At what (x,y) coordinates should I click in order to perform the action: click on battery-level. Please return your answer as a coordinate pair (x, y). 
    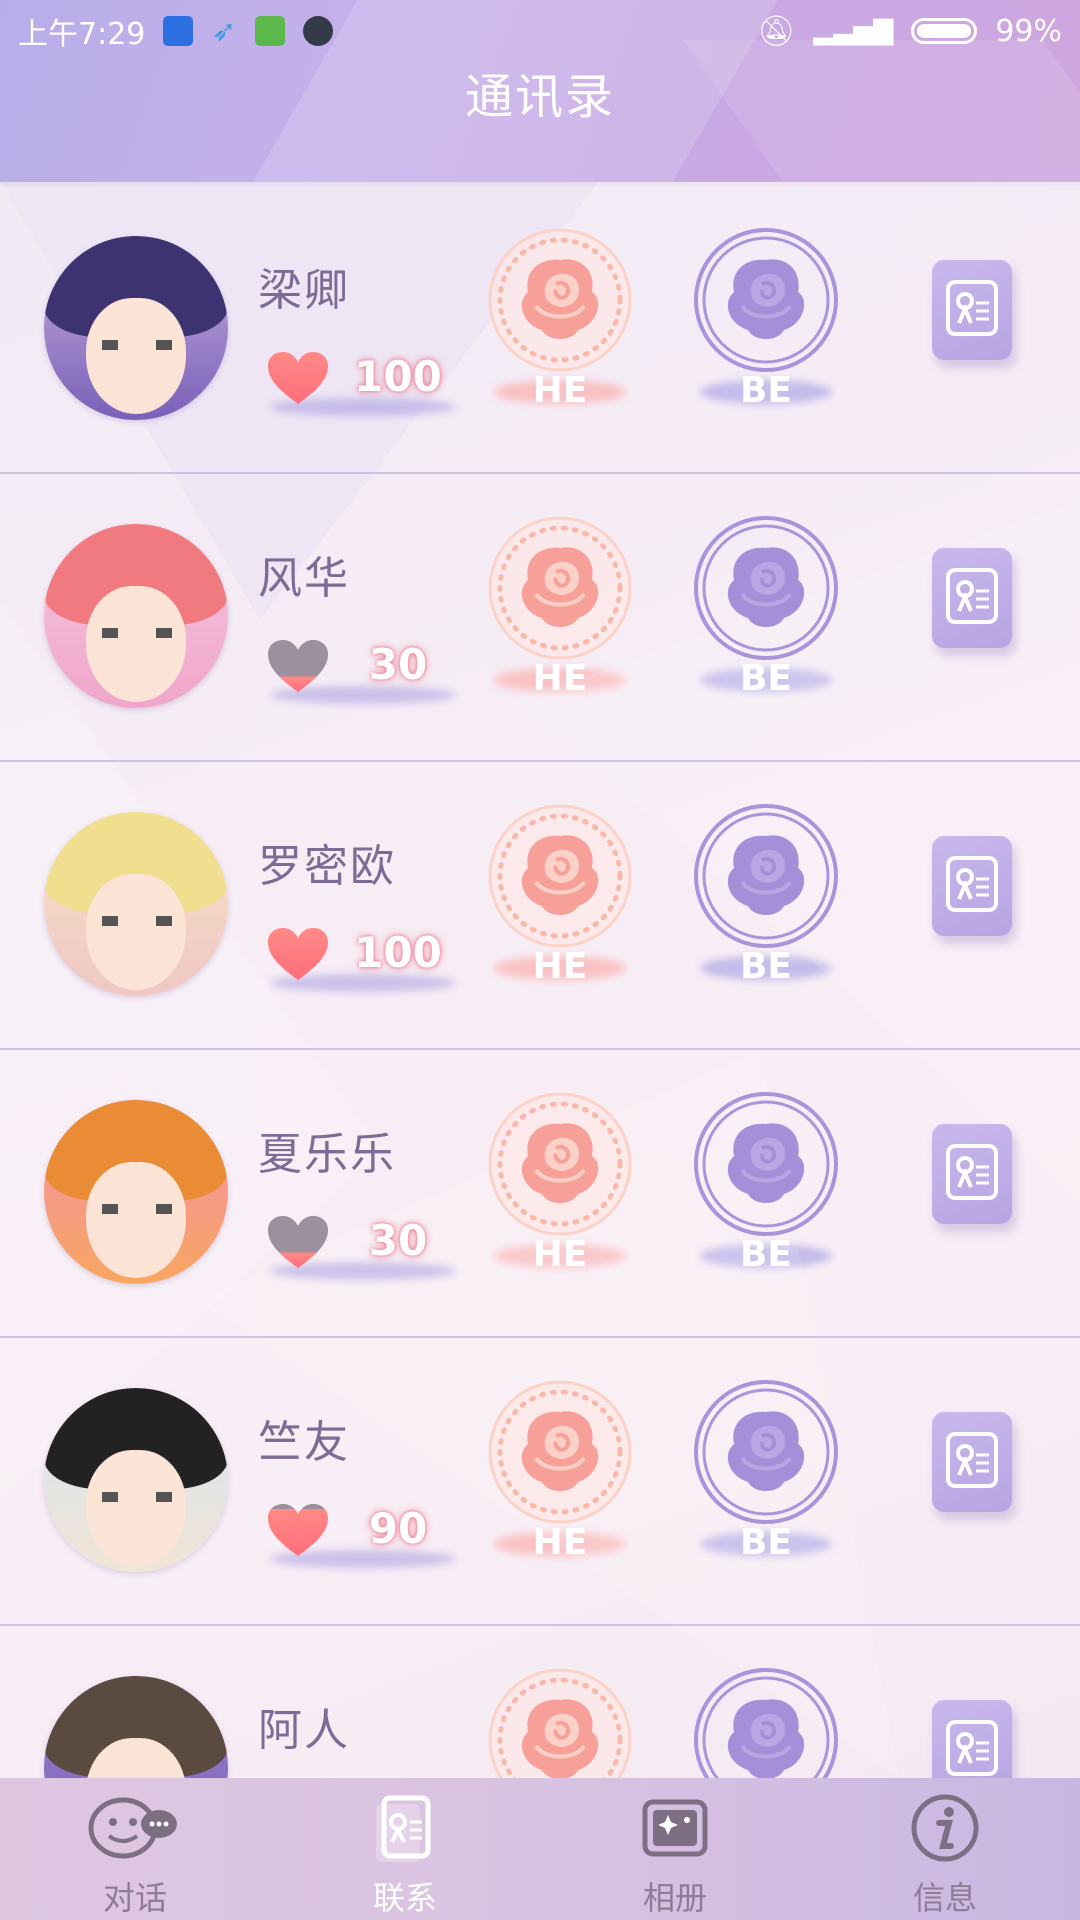
    Looking at the image, I should click on (944, 31).